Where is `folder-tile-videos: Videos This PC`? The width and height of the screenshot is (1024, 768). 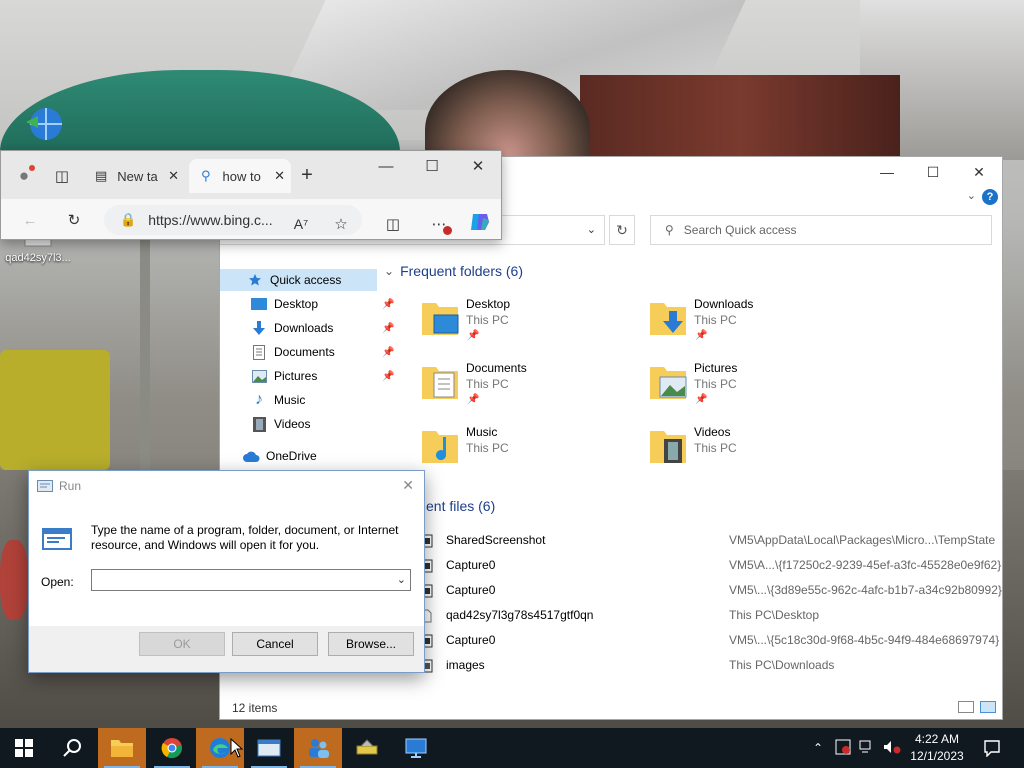 folder-tile-videos: Videos This PC is located at coordinates (758, 453).